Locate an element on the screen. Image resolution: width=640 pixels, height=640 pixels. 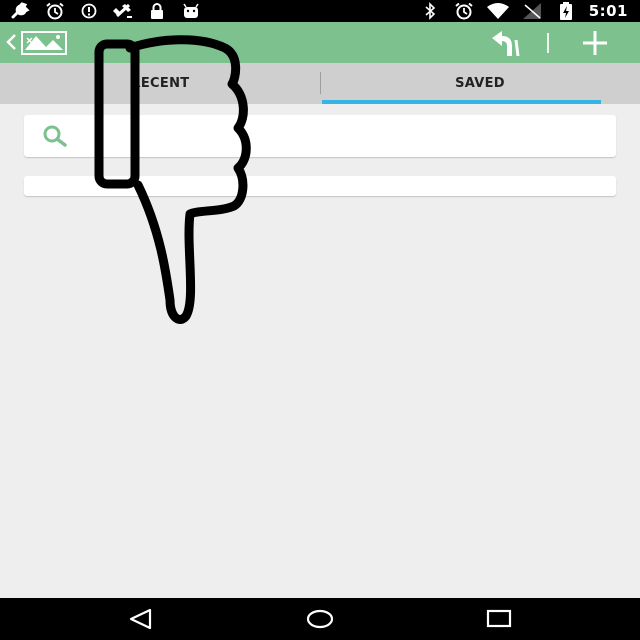
back-icon is located at coordinates (141, 619).